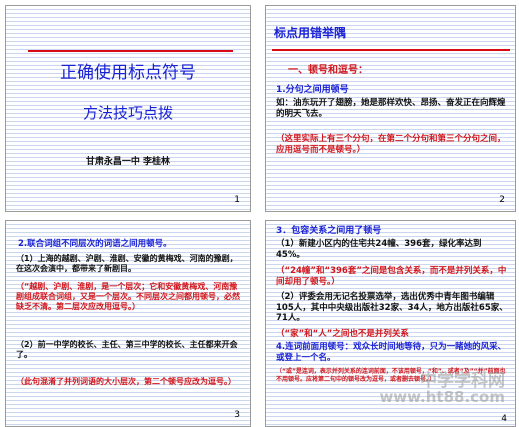  What do you see at coordinates (391, 352) in the screenshot?
I see `item-heading-2: 4.连词前面用顿号：戏众长时间地等待，只为一睹她的风采、或登上一个名。` at bounding box center [391, 352].